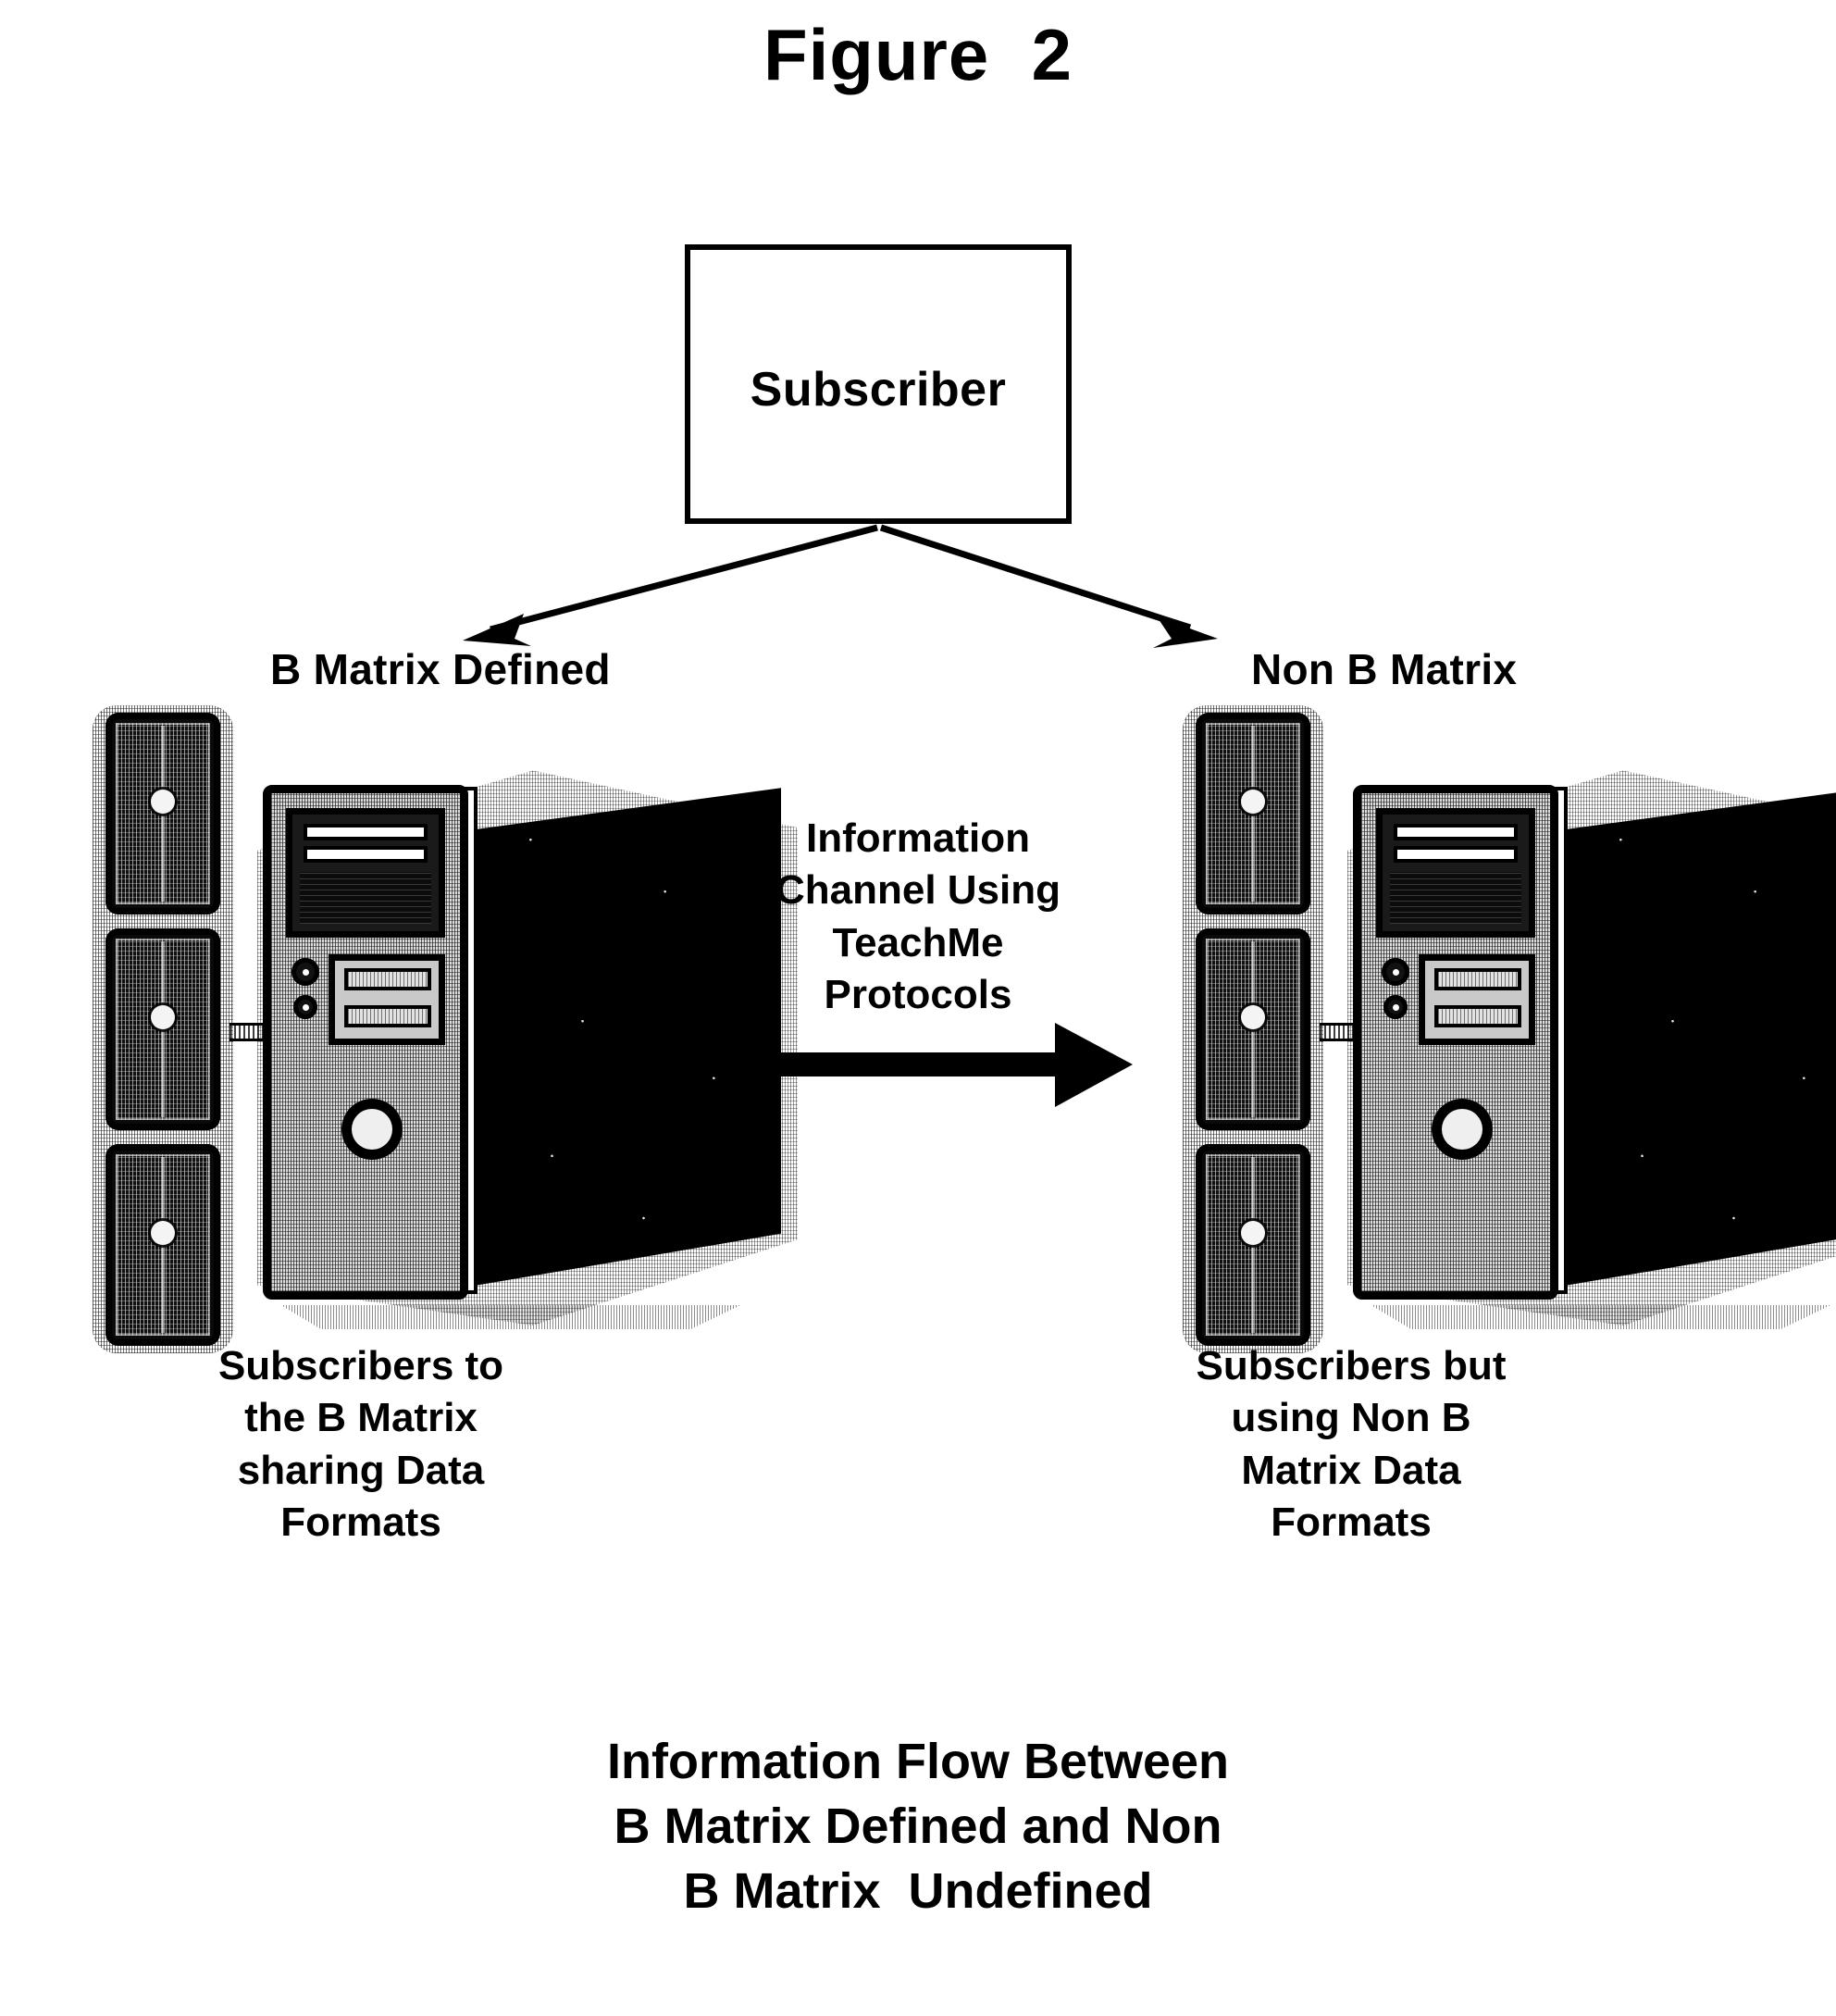  Describe the element at coordinates (1384, 669) in the screenshot. I see `branch-label-non-b-matrix: Non B Matrix` at that location.